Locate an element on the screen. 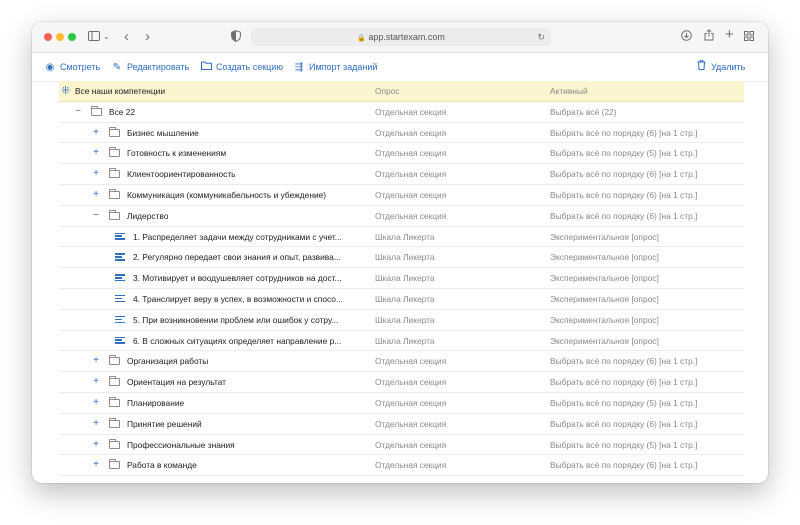  tab-overview-icon is located at coordinates (749, 37).